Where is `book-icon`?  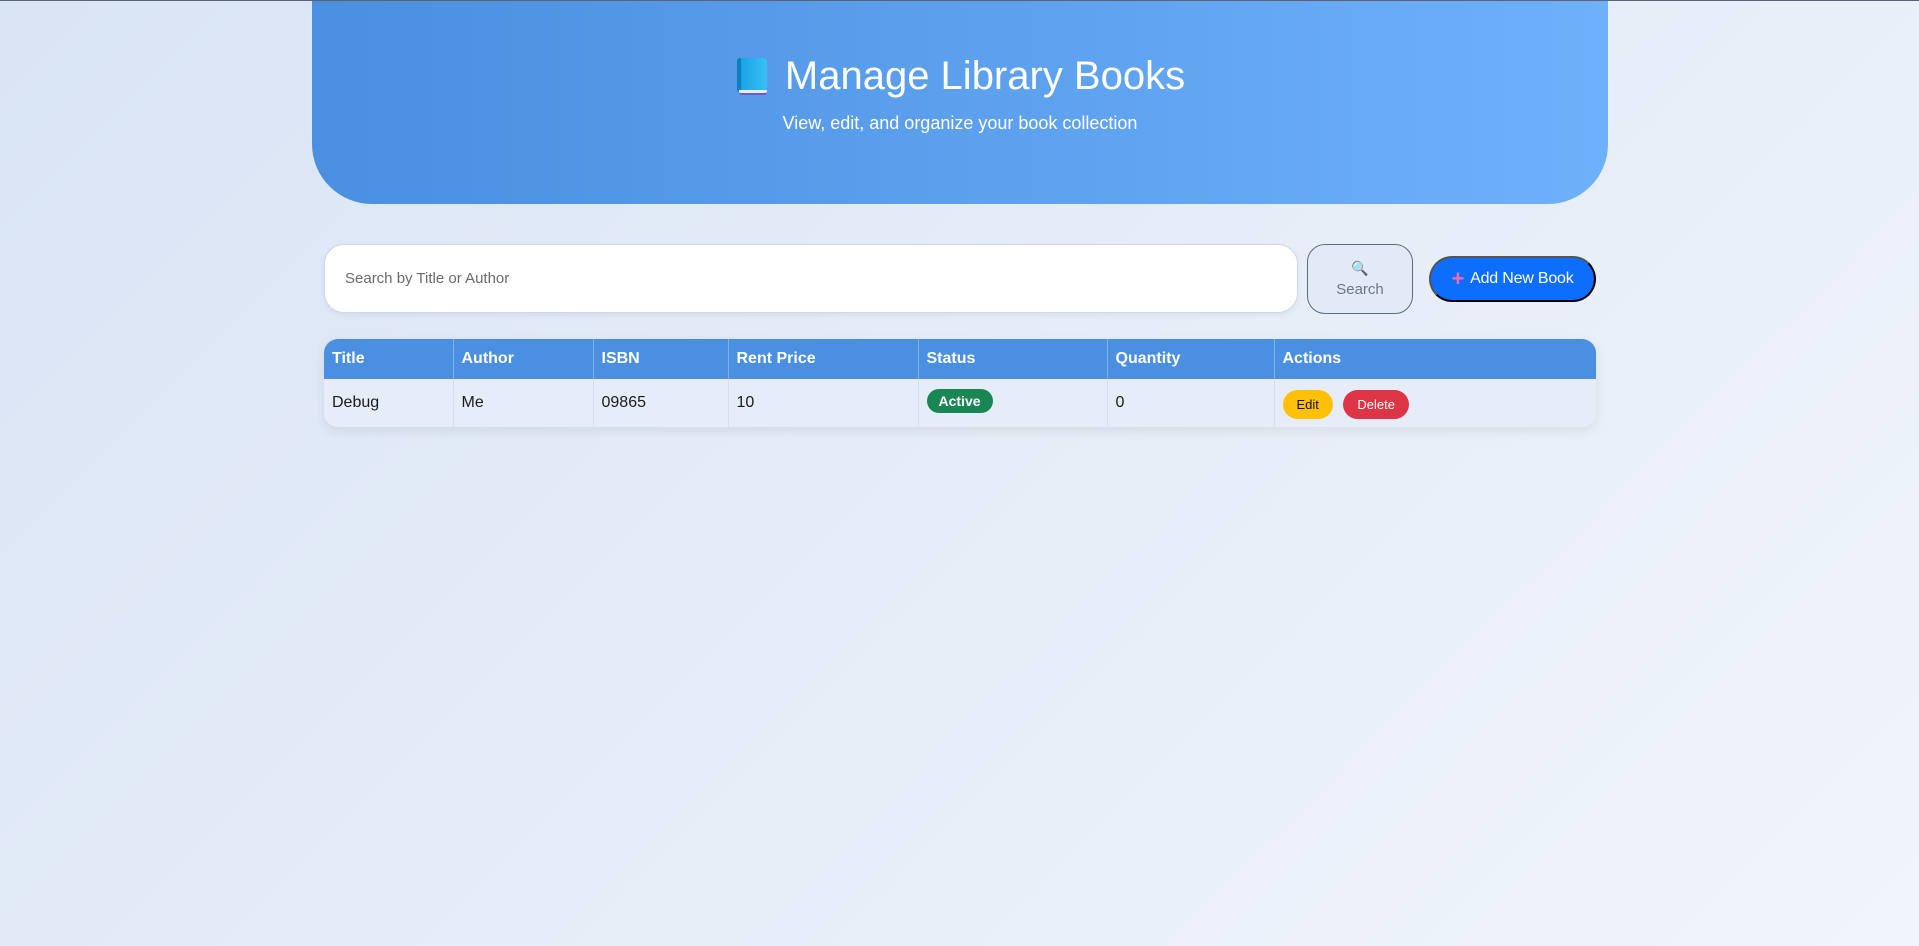
book-icon is located at coordinates (752, 76).